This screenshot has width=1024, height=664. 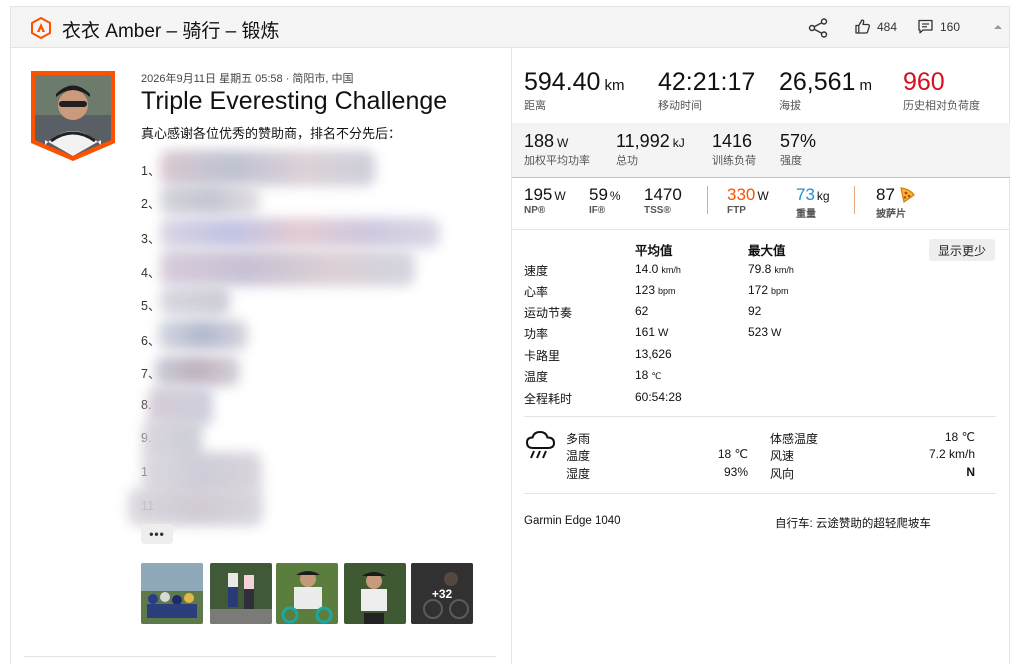 What do you see at coordinates (798, 149) in the screenshot?
I see `stat-intensity: 57% 强度` at bounding box center [798, 149].